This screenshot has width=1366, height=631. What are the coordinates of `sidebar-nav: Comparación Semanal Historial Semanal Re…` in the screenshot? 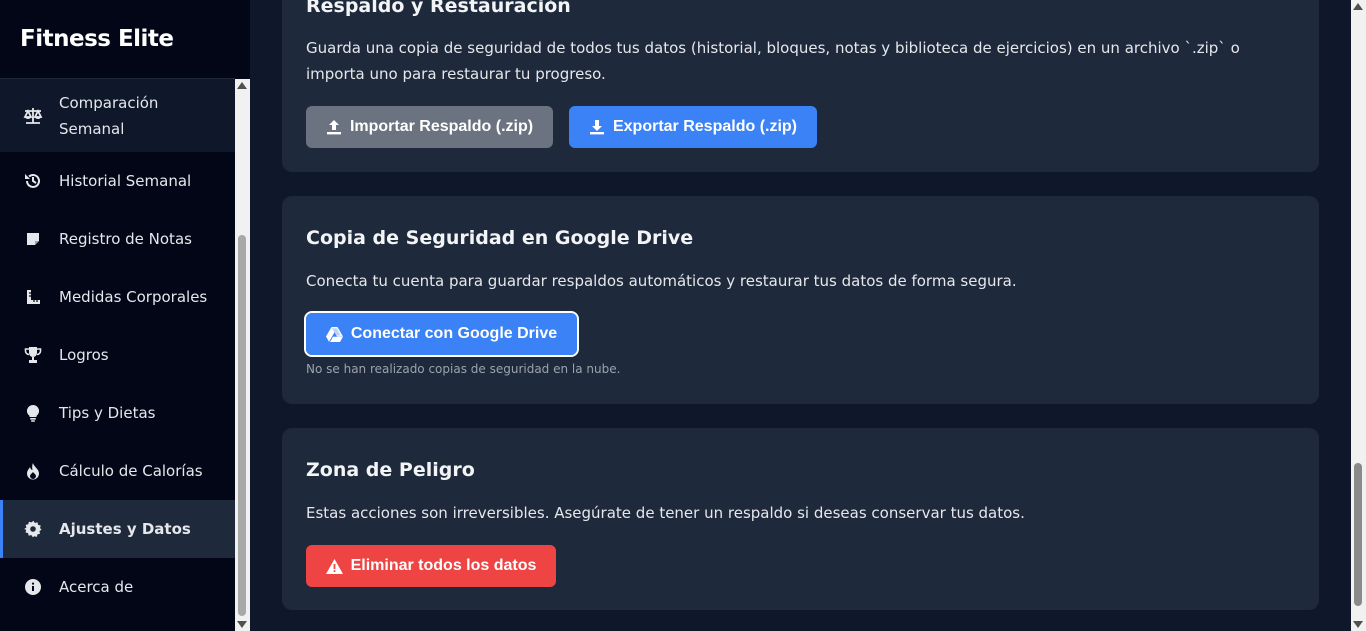 It's located at (117, 347).